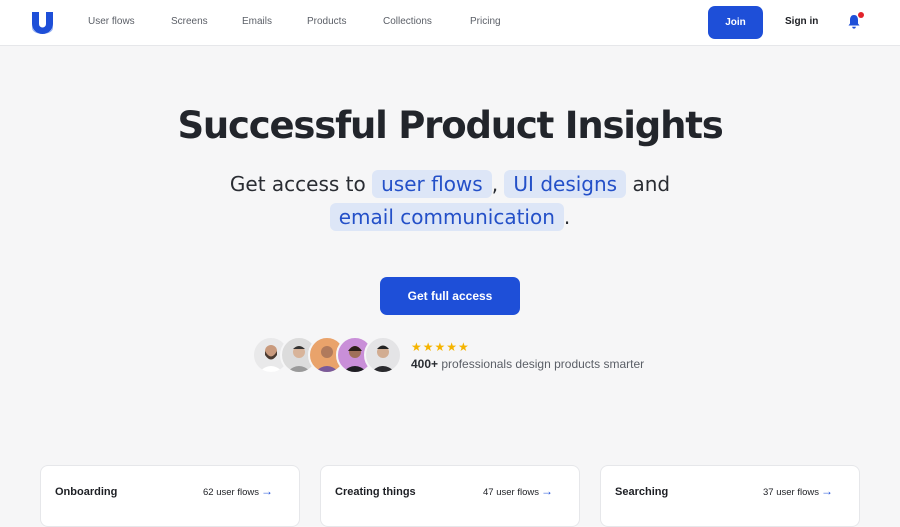  Describe the element at coordinates (567, 217) in the screenshot. I see `subtitle-period: .` at that location.